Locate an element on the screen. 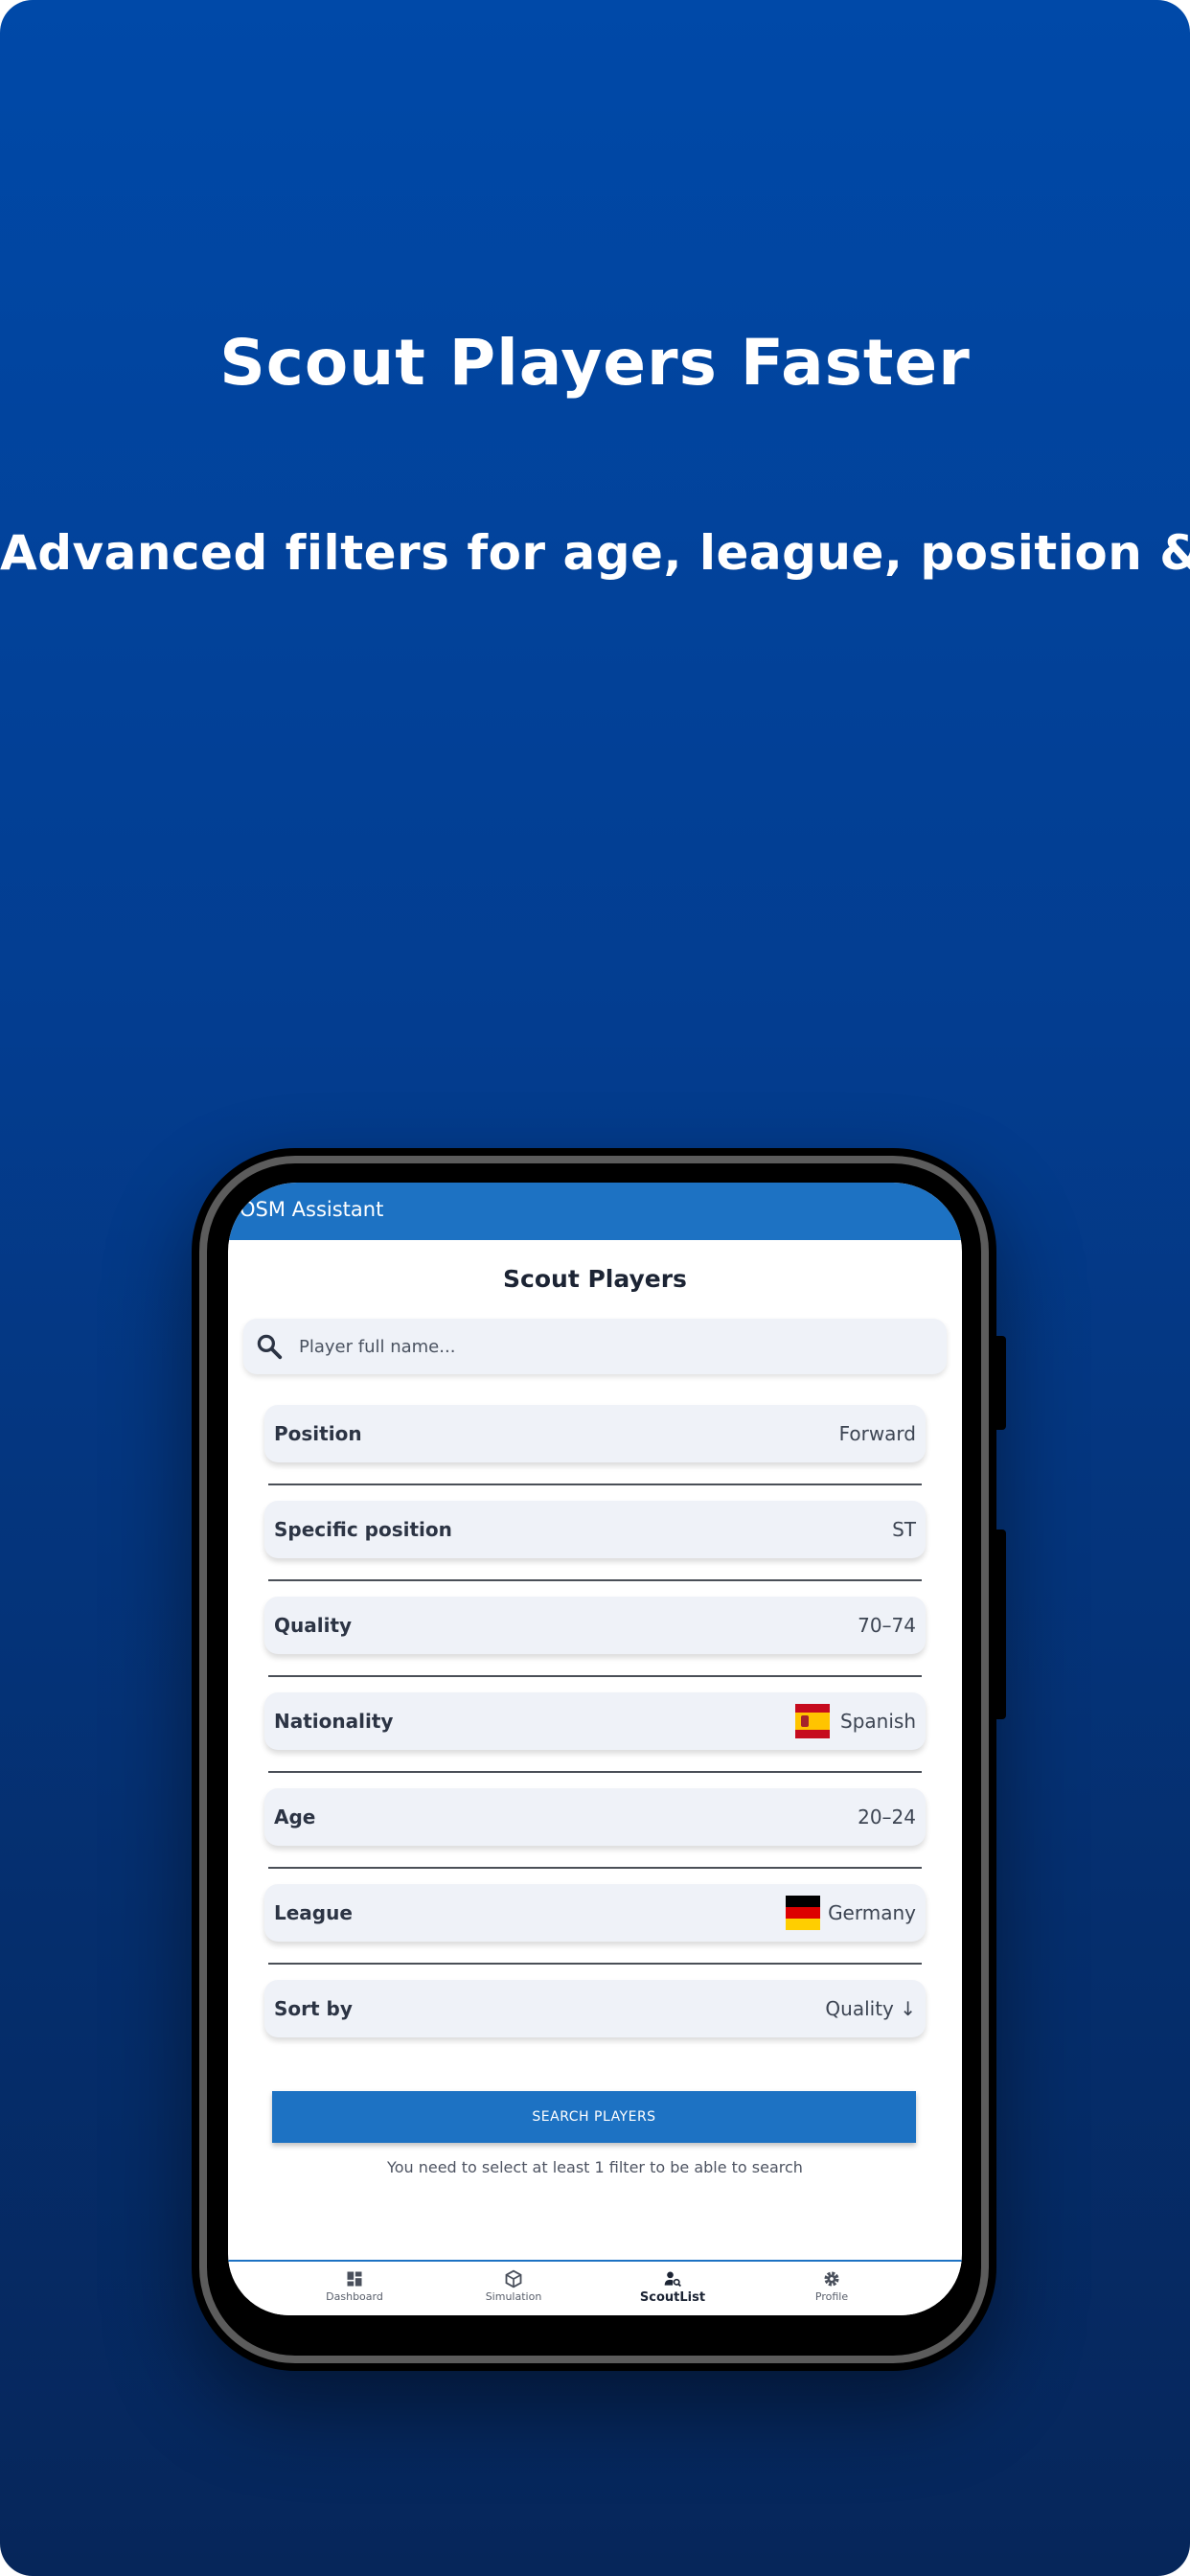  nav-label: Profile is located at coordinates (832, 2296).